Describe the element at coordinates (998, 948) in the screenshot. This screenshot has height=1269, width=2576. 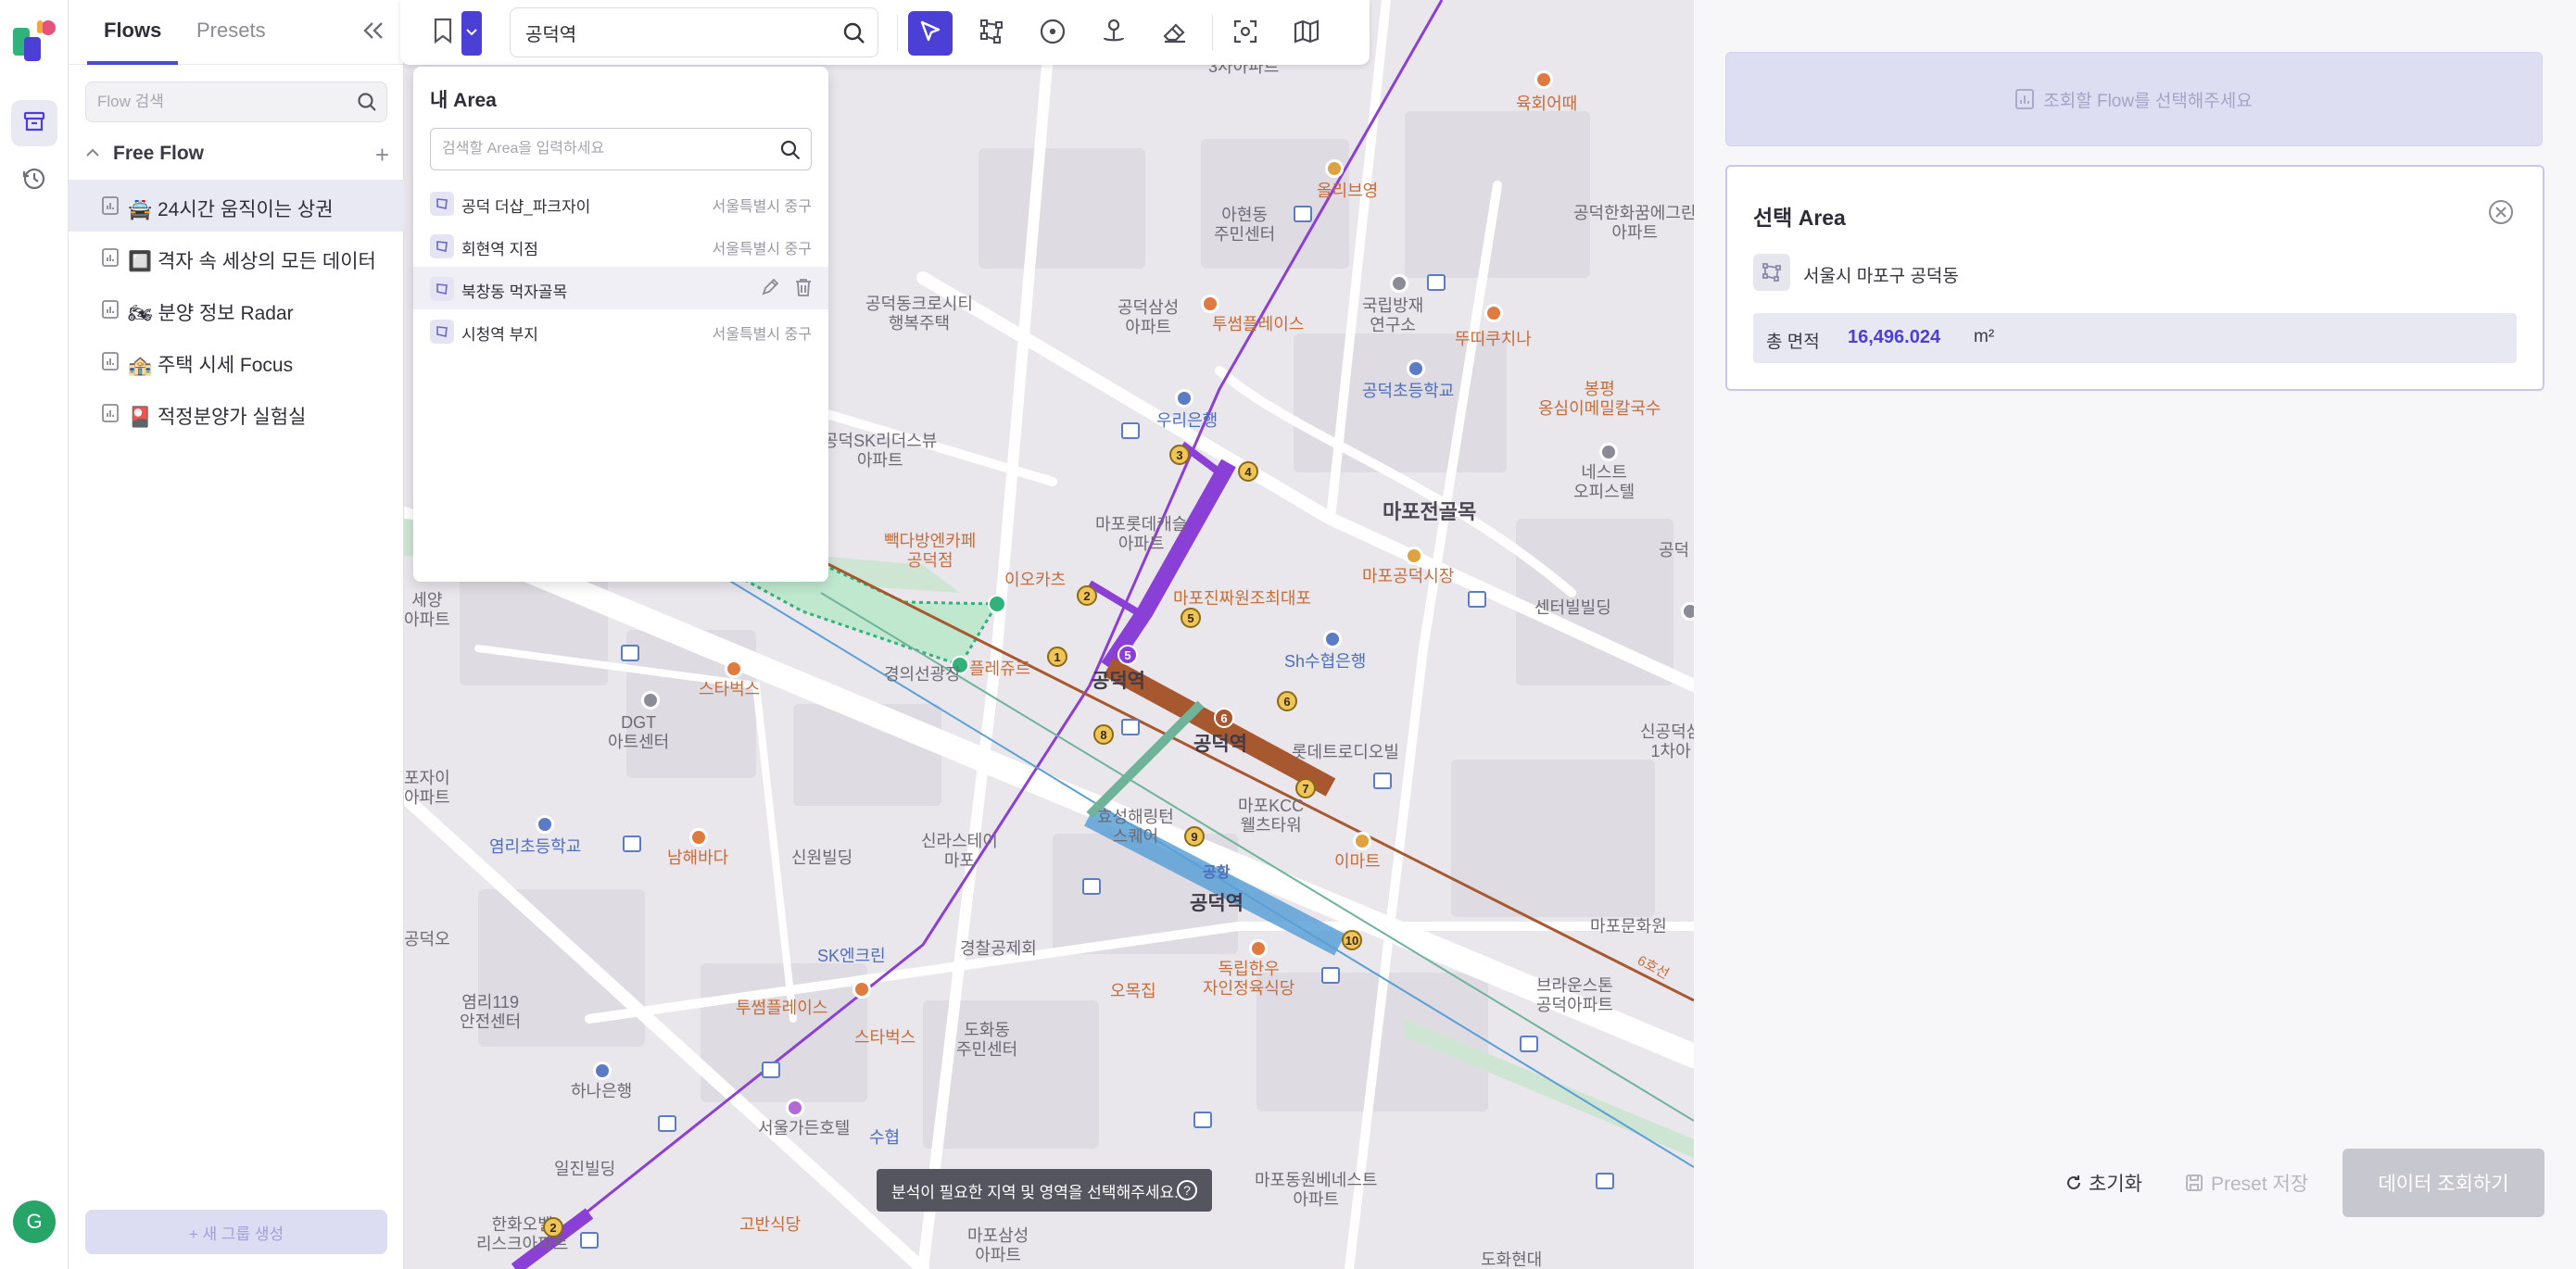
I see `map-label: 경찰공제회` at that location.